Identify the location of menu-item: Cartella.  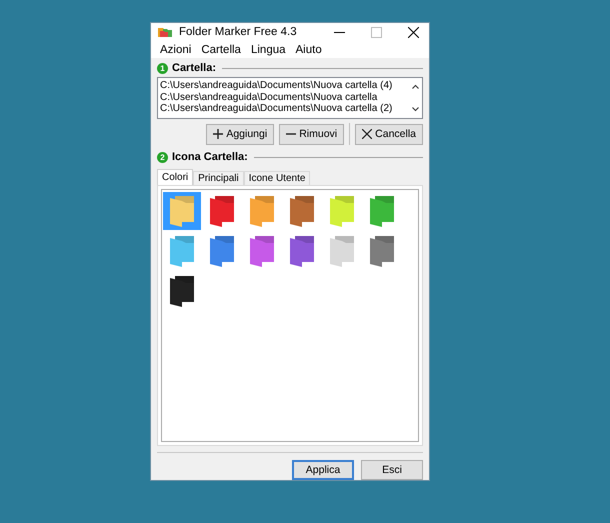
(221, 50).